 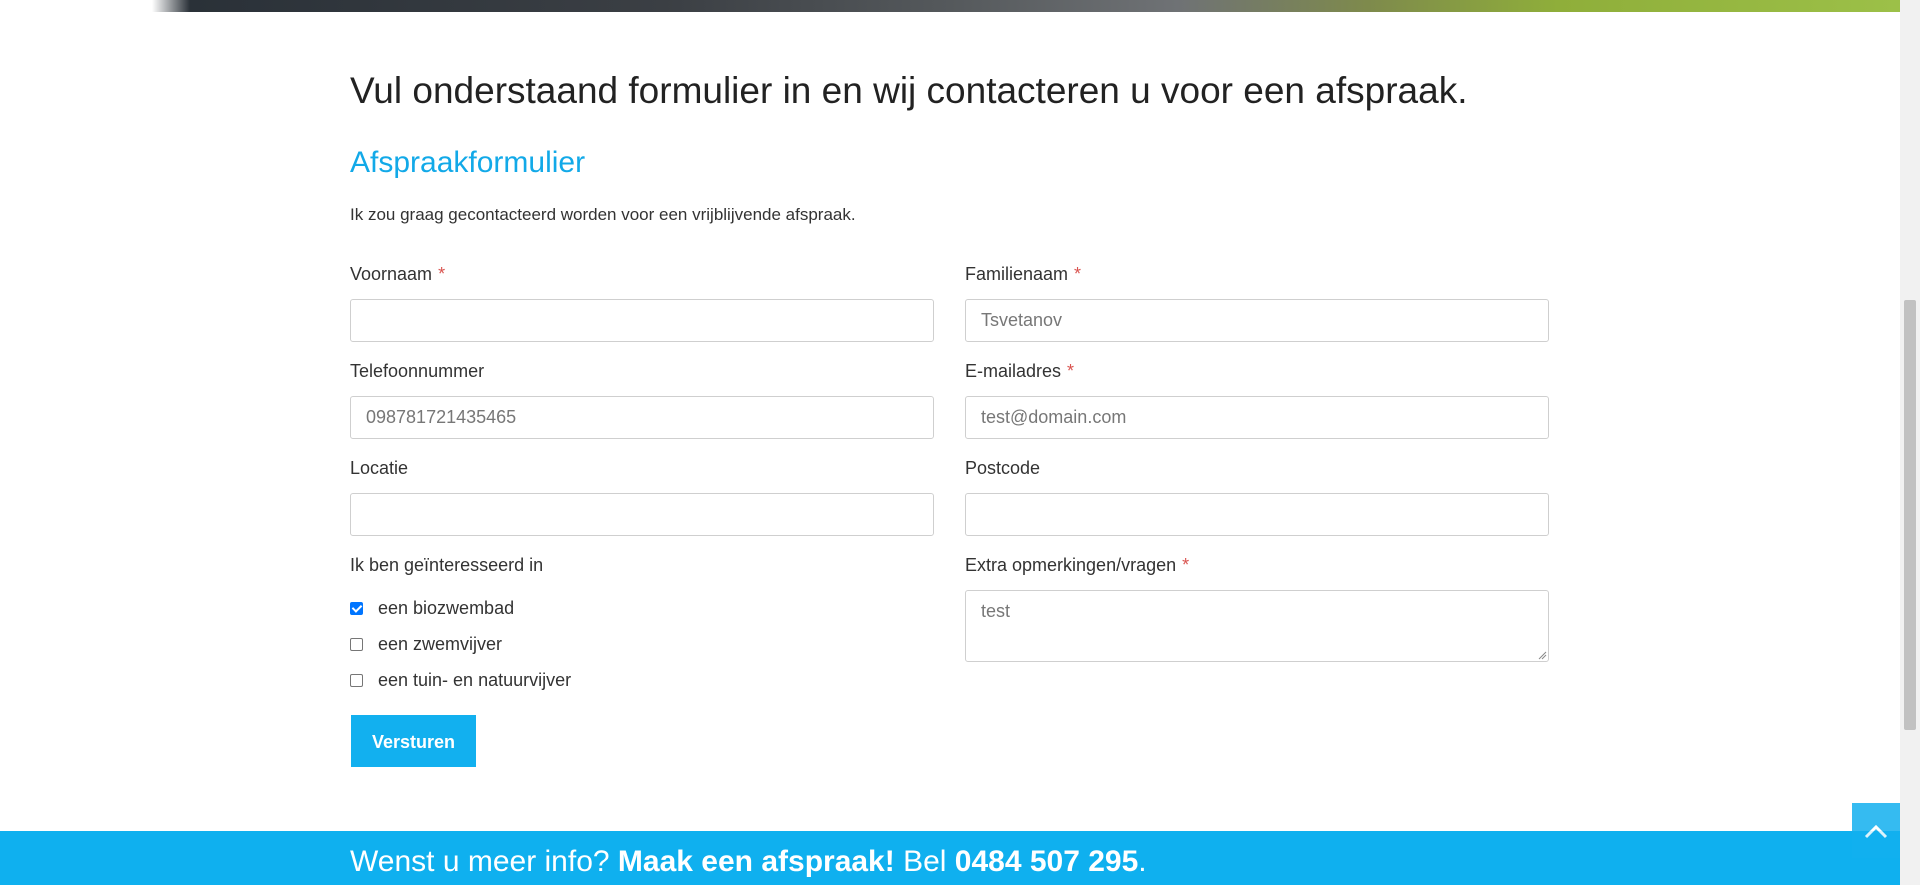 What do you see at coordinates (446, 608) in the screenshot?
I see `checkbox-label: een biozwembad` at bounding box center [446, 608].